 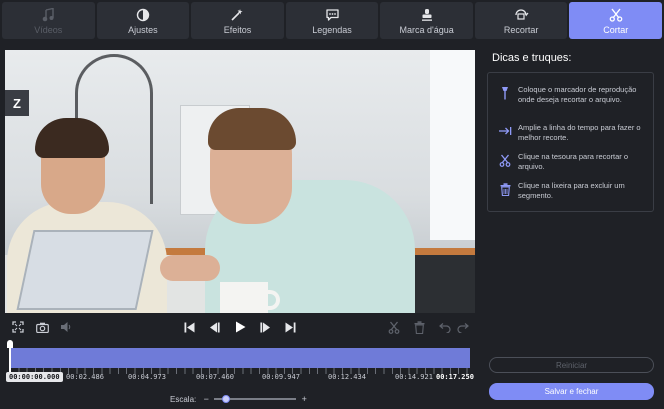 What do you see at coordinates (532, 58) in the screenshot?
I see `tips-title: Dicas e truques:` at bounding box center [532, 58].